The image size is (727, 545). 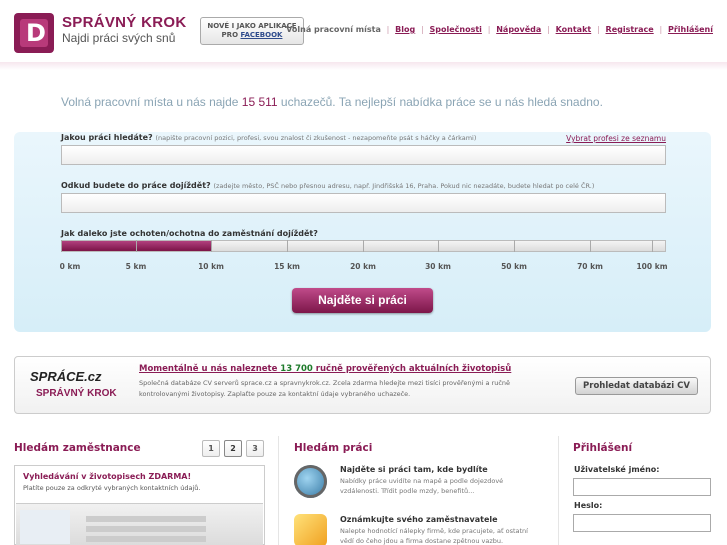 What do you see at coordinates (690, 29) in the screenshot?
I see `nav-item-login: Přihlášení` at bounding box center [690, 29].